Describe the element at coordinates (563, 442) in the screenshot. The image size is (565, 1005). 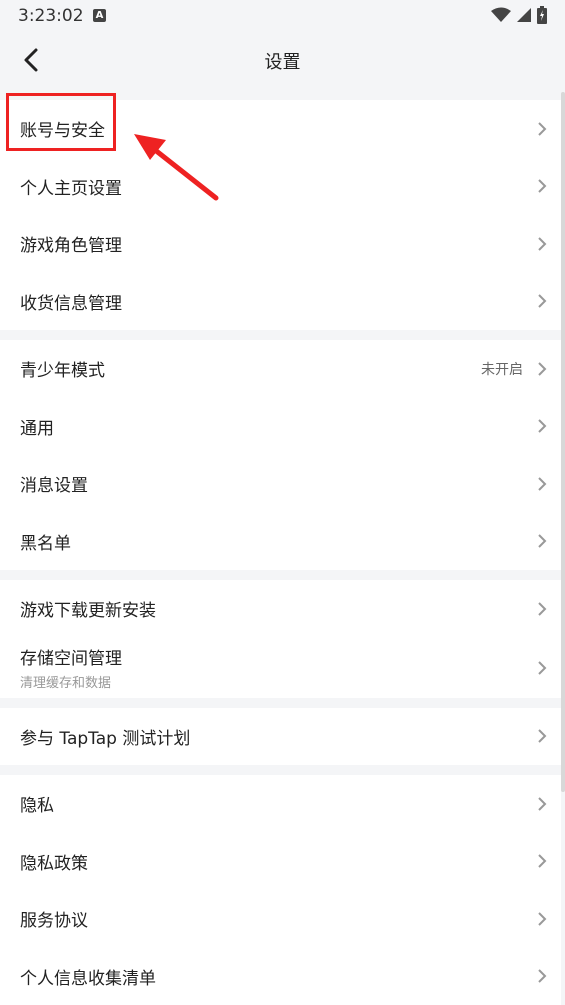
I see `scrollbar` at that location.